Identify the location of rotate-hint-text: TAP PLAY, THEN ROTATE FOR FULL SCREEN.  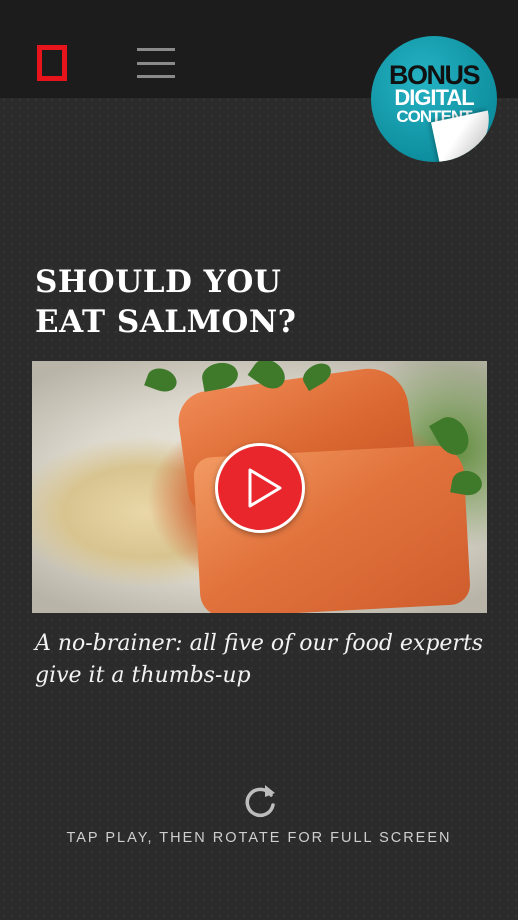
(259, 838).